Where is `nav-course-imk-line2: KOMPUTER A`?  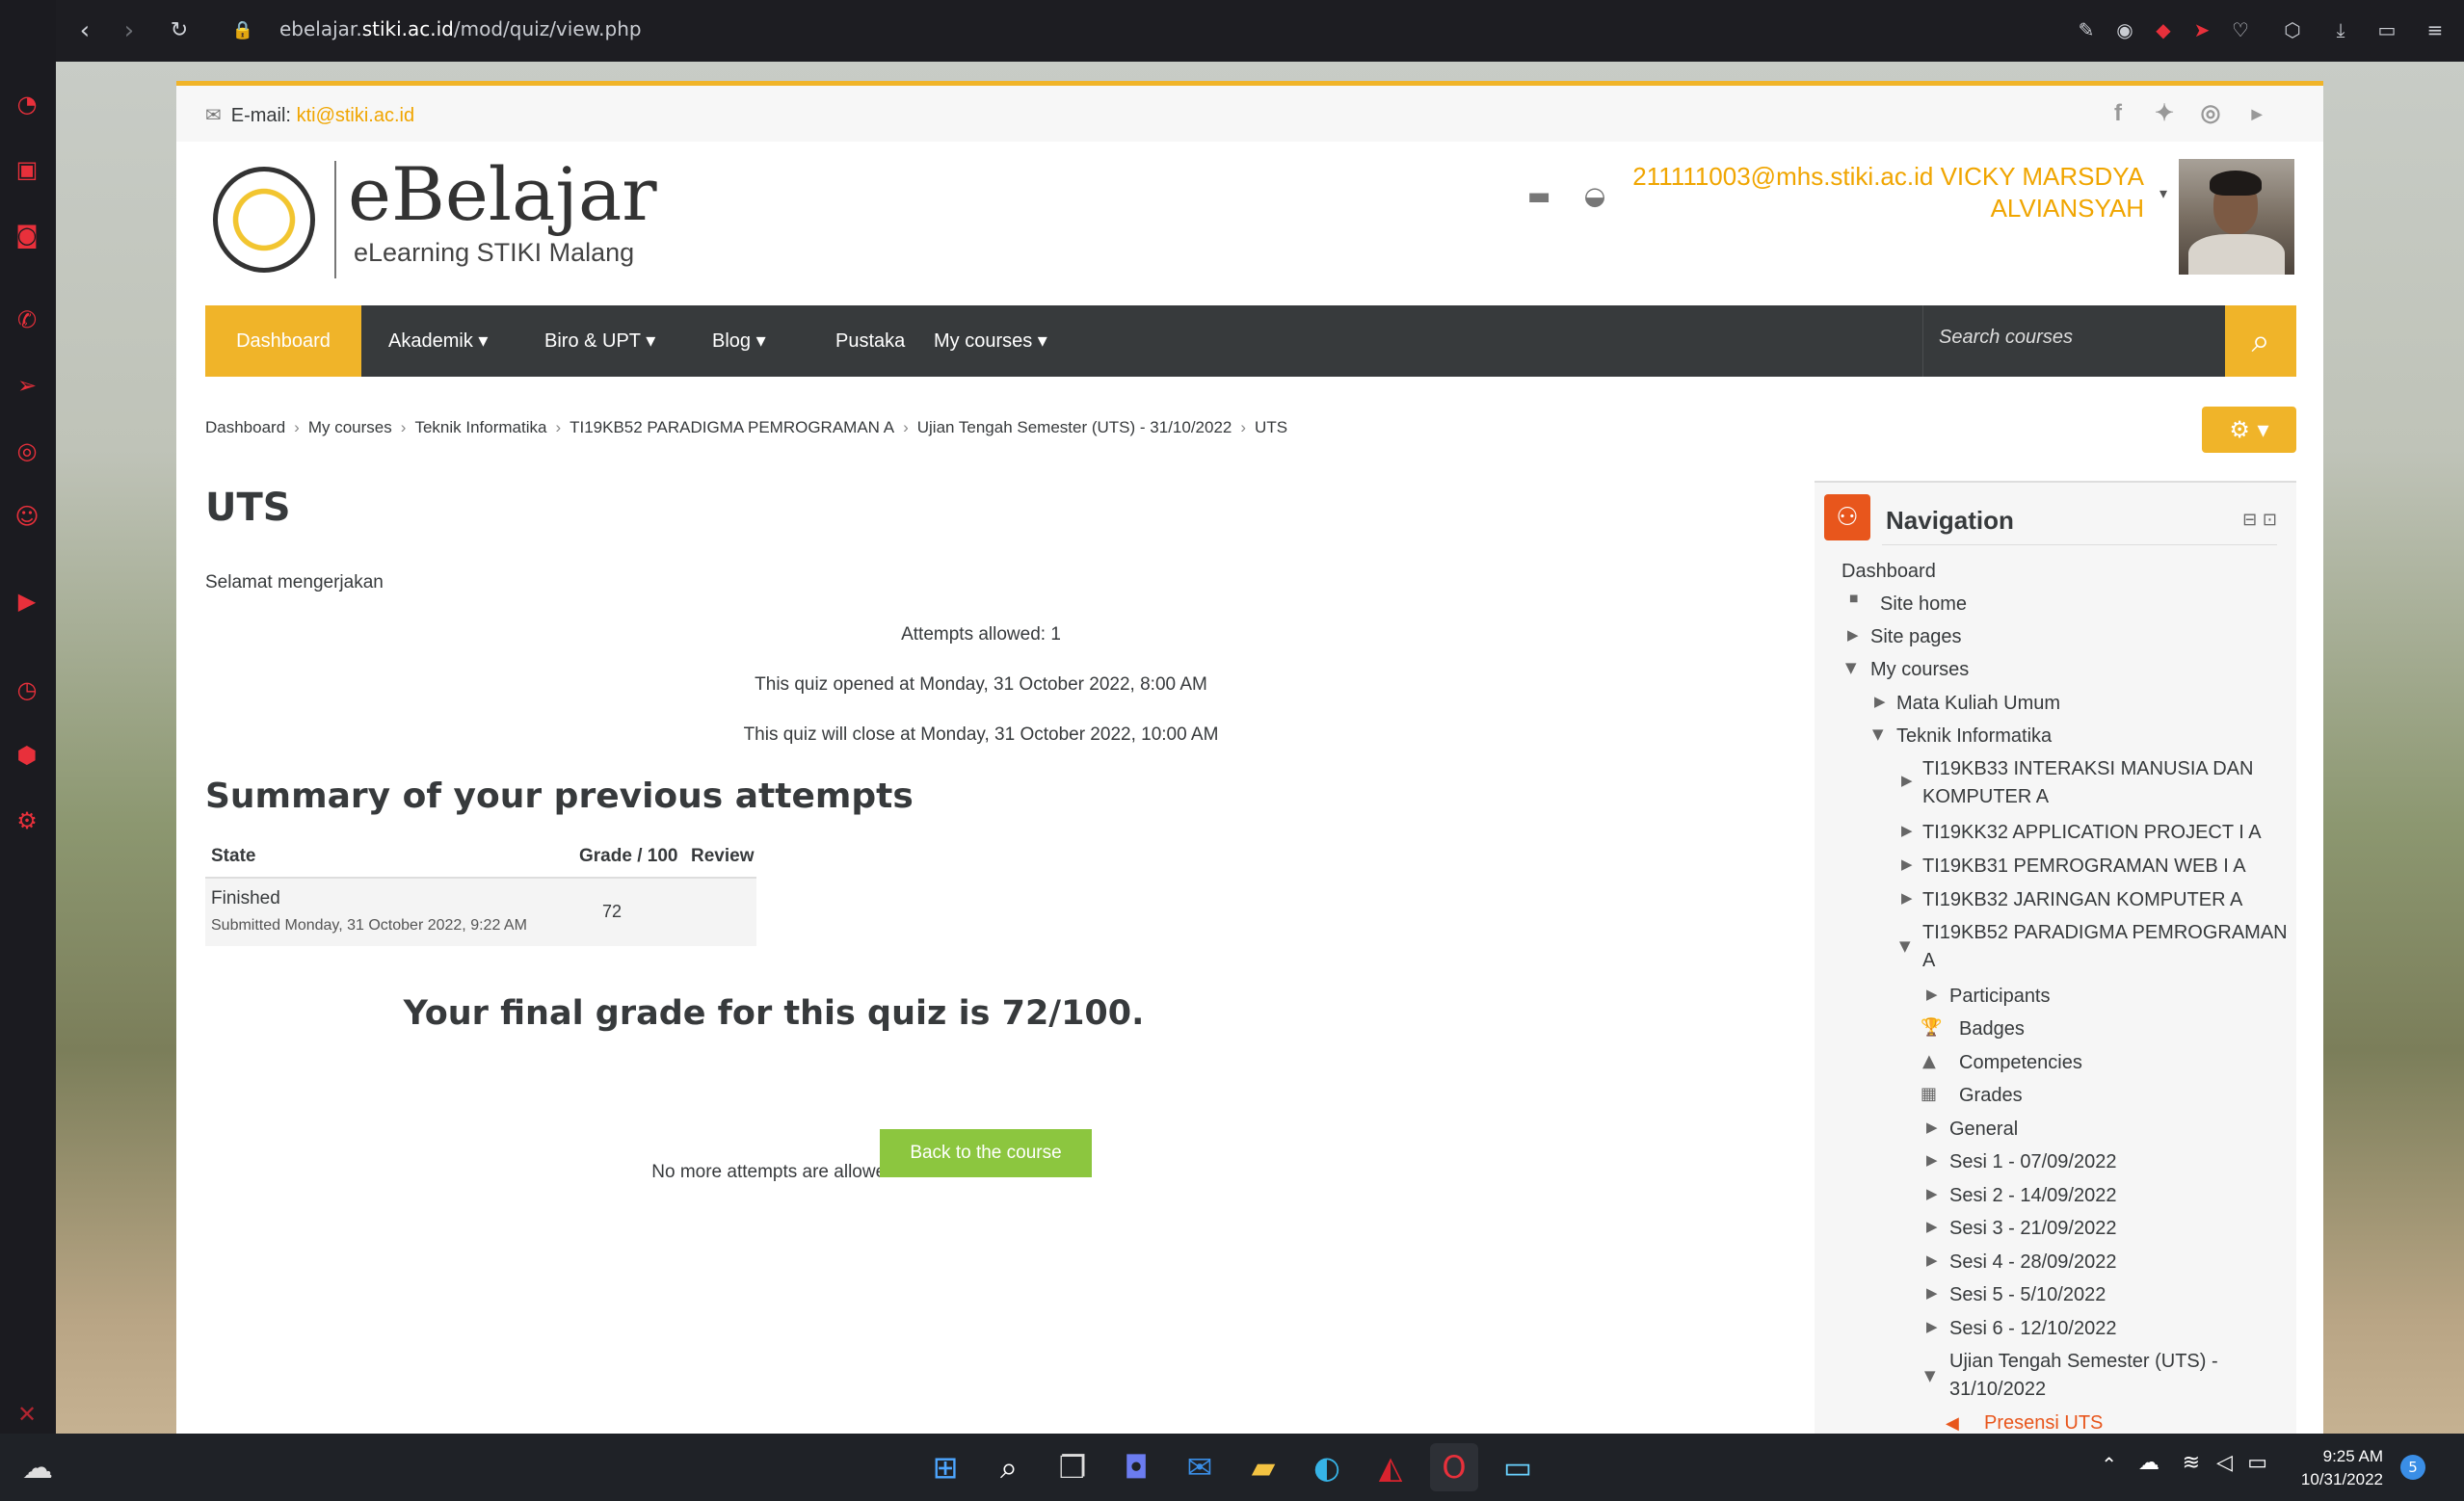
nav-course-imk-line2: KOMPUTER A is located at coordinates (1985, 797).